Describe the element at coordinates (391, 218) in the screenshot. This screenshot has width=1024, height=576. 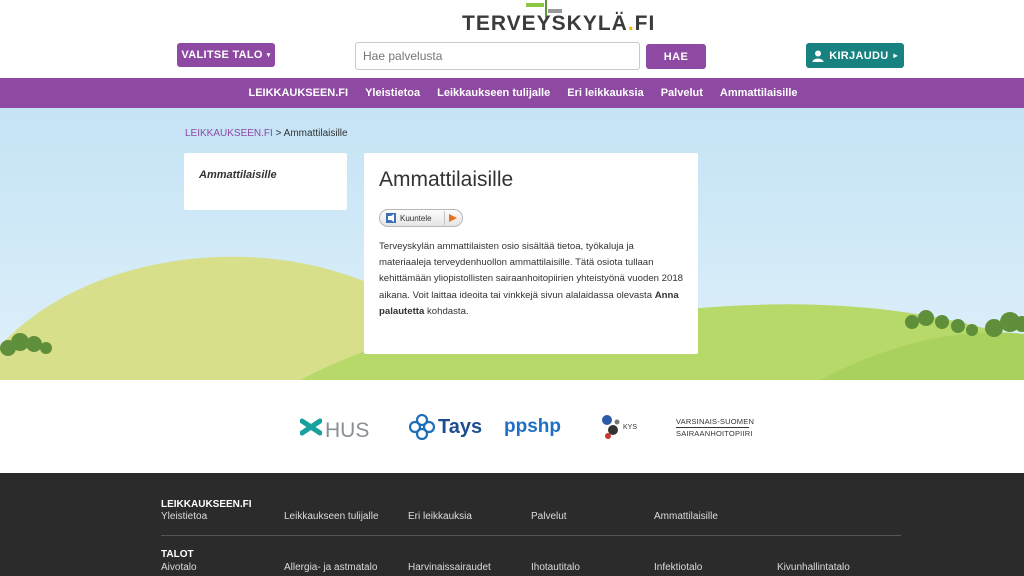
I see `speaker-icon` at that location.